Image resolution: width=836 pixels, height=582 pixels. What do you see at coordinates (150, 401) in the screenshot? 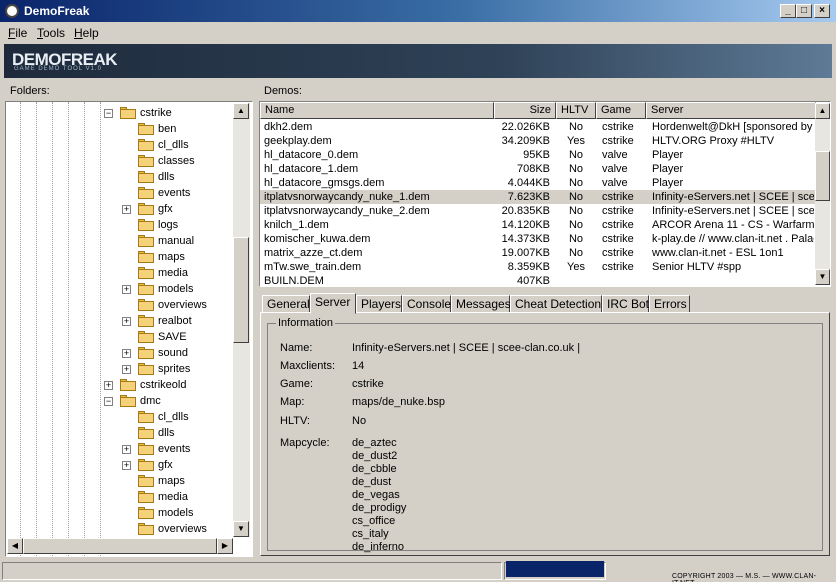
I see `tree-node-label: dmc` at bounding box center [150, 401].